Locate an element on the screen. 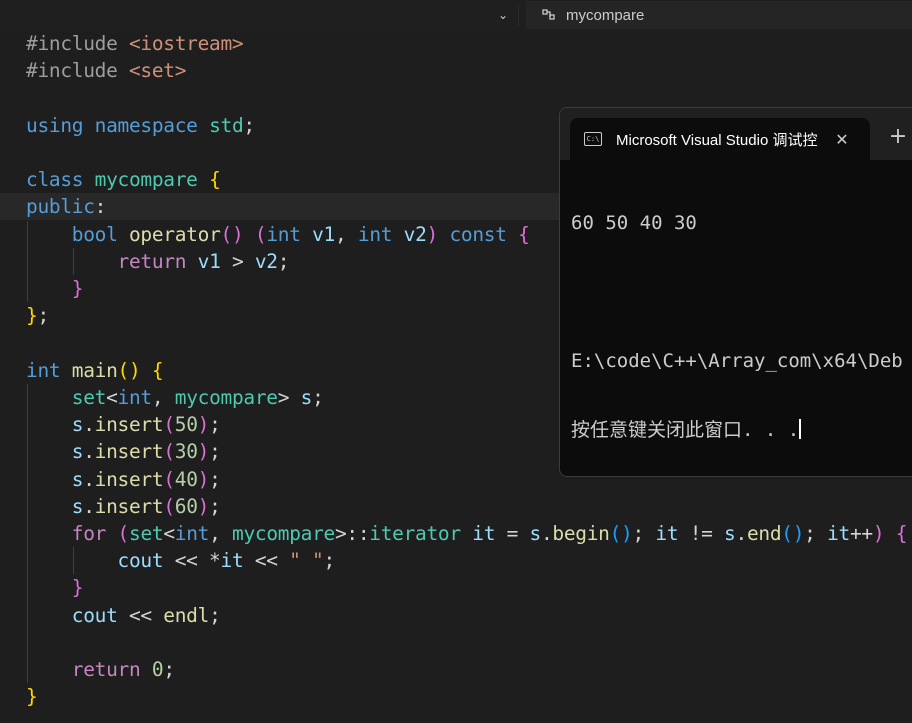 The image size is (912, 723). code-token: end is located at coordinates (764, 533).